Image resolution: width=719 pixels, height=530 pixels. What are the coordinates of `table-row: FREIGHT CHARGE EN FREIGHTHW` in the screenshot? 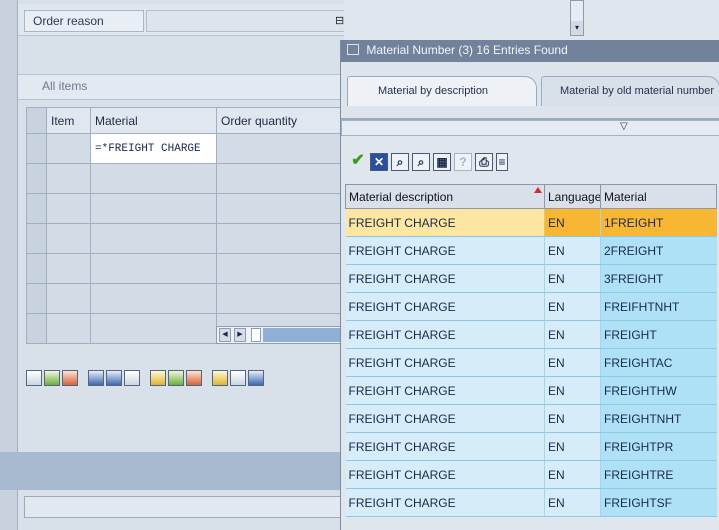 It's located at (531, 390).